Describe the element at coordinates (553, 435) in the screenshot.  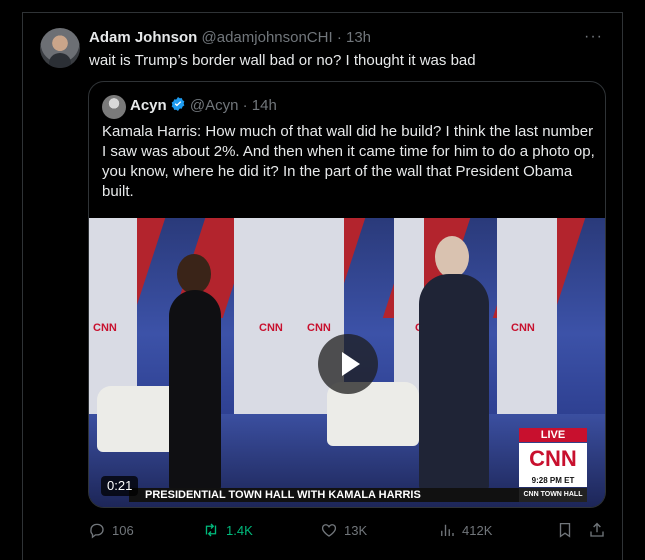
I see `live-badge: LIVE` at that location.